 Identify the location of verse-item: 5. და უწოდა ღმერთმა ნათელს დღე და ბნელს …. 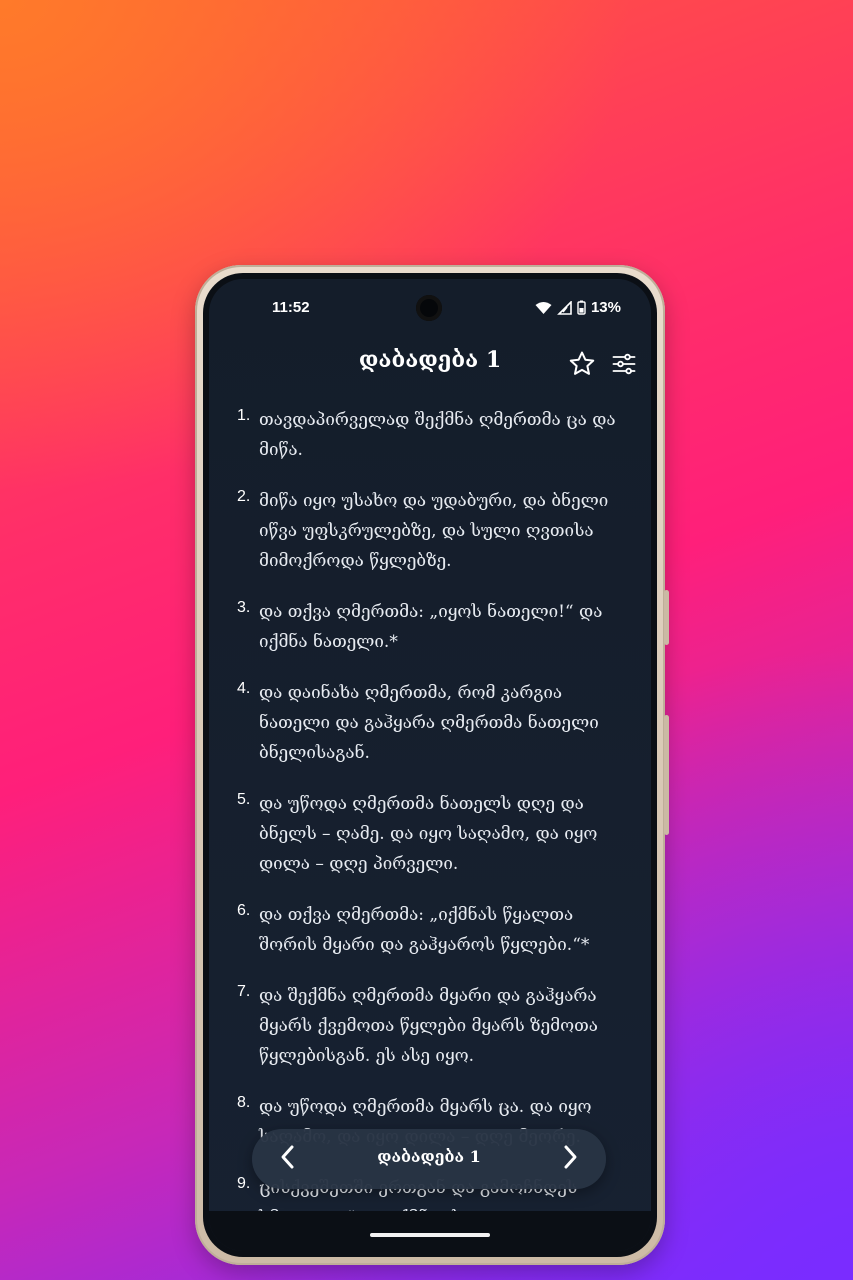
(433, 834).